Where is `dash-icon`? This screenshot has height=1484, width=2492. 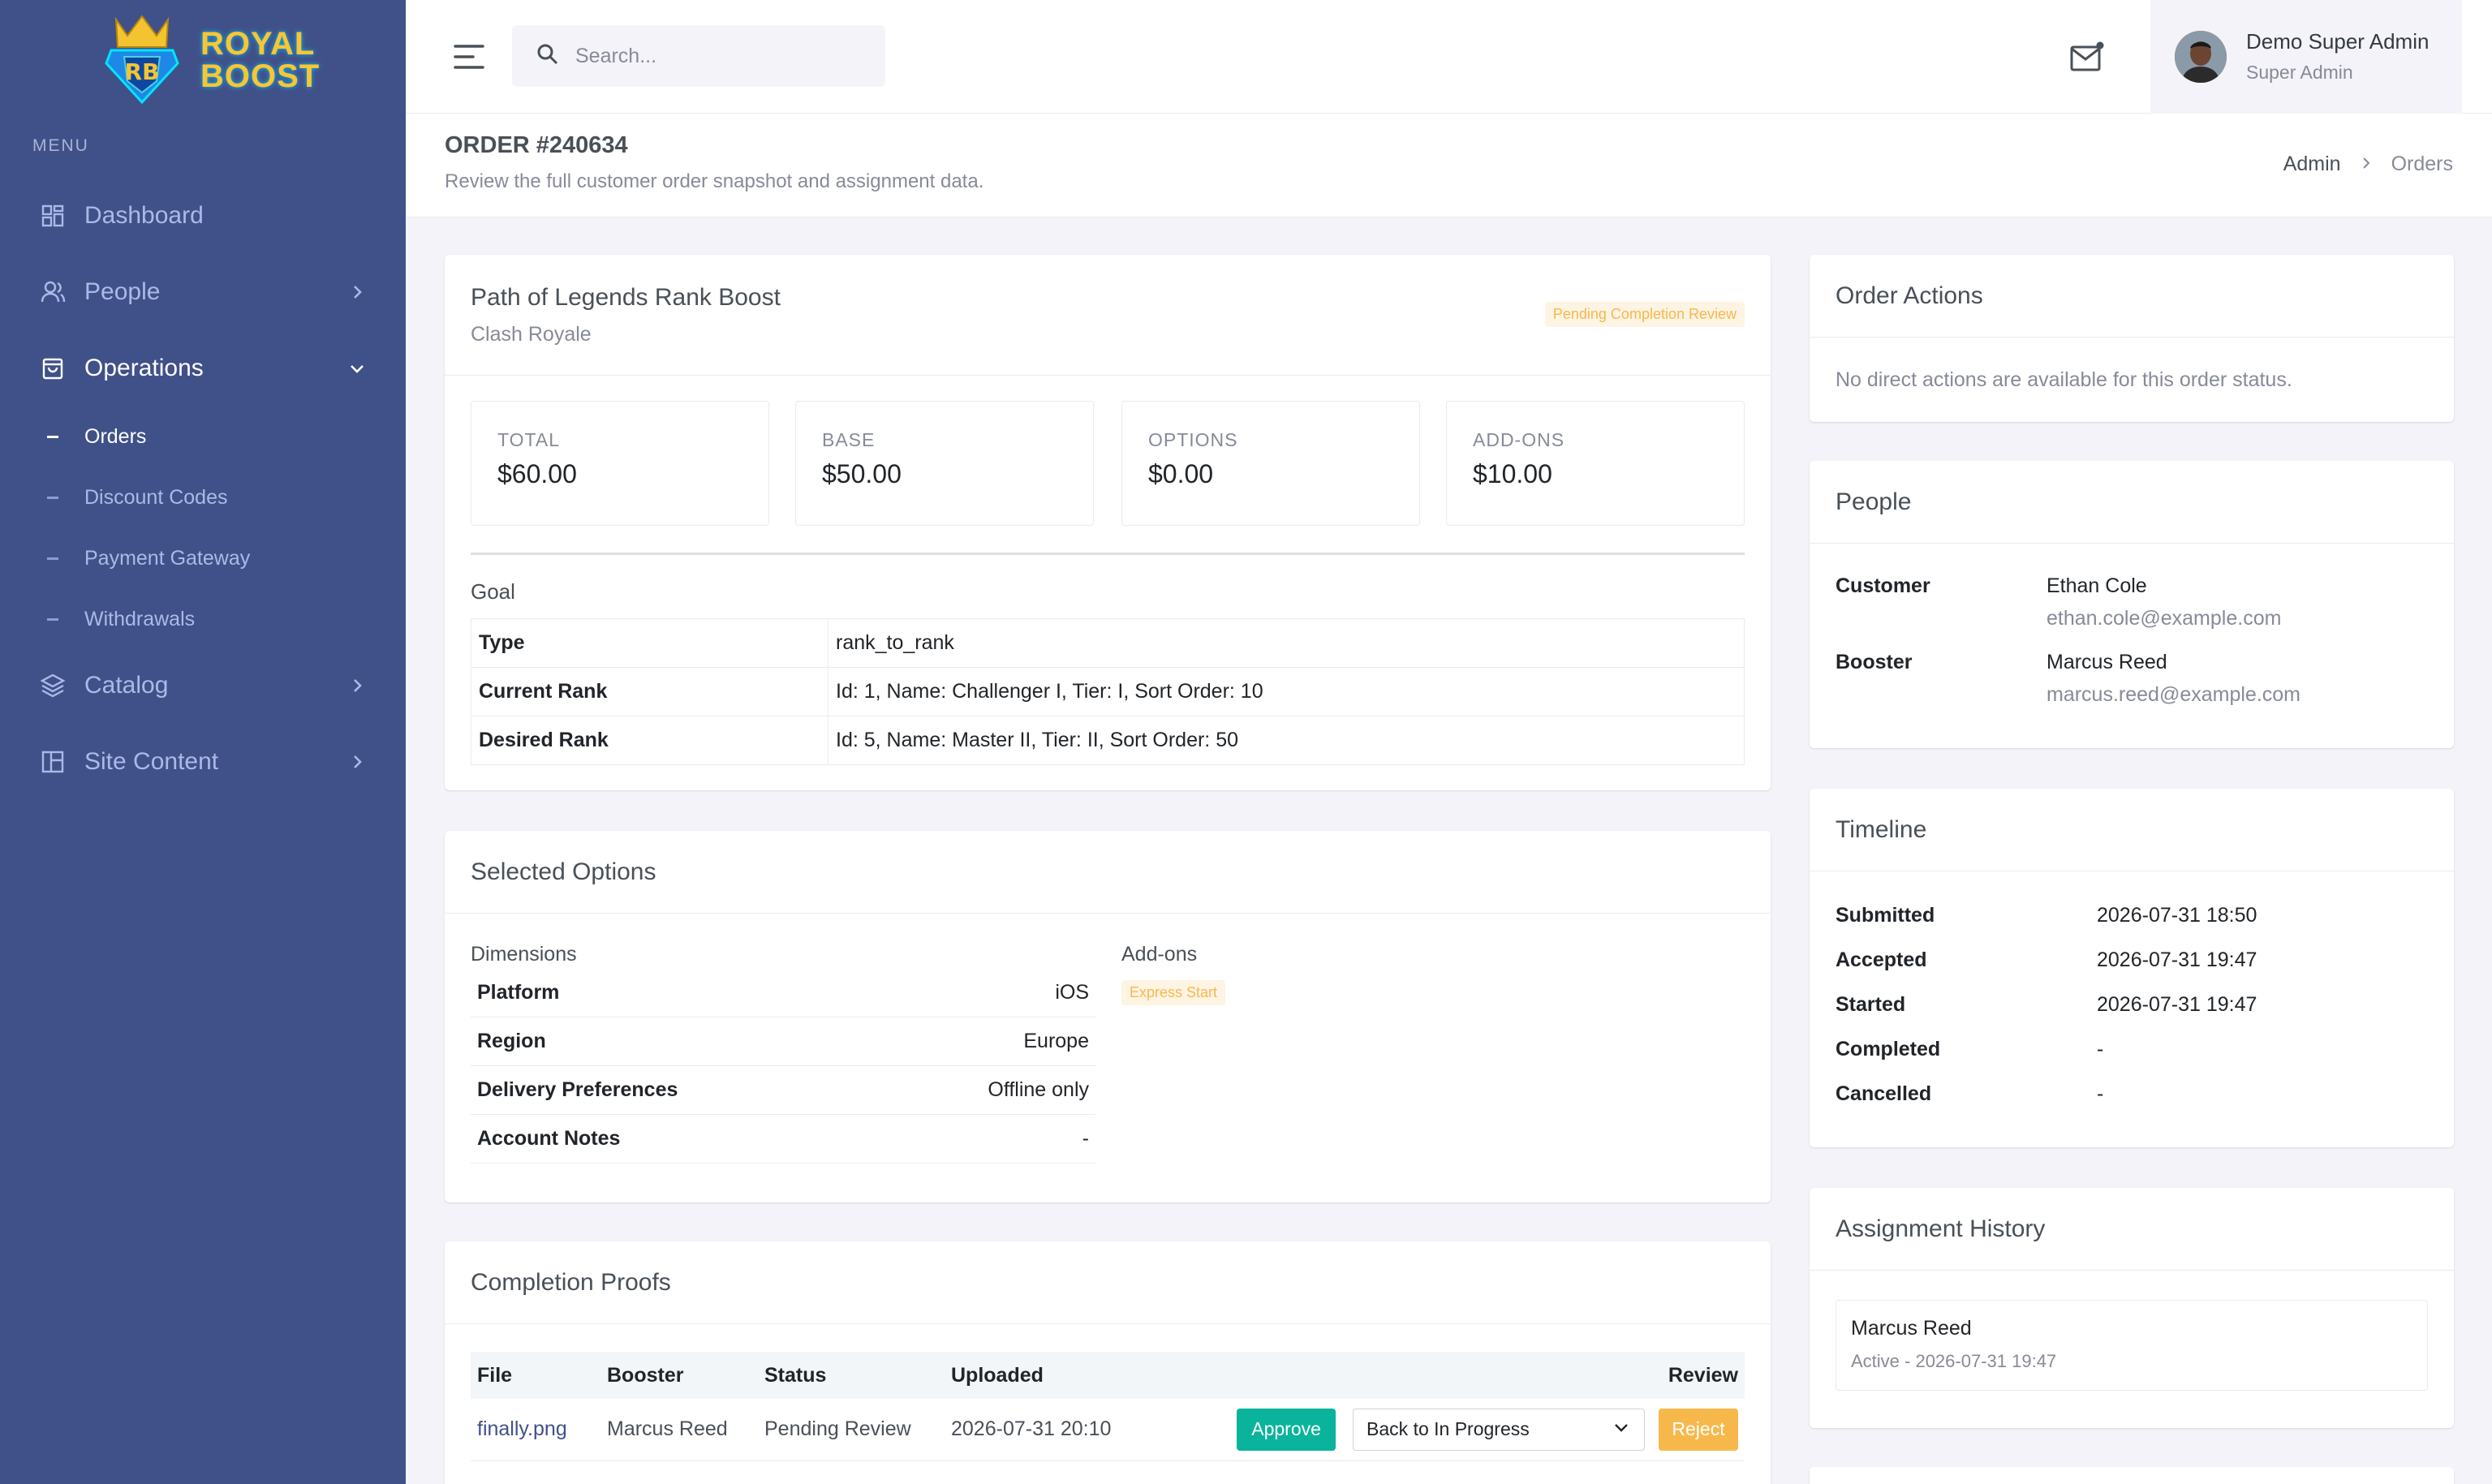
dash-icon is located at coordinates (52, 498).